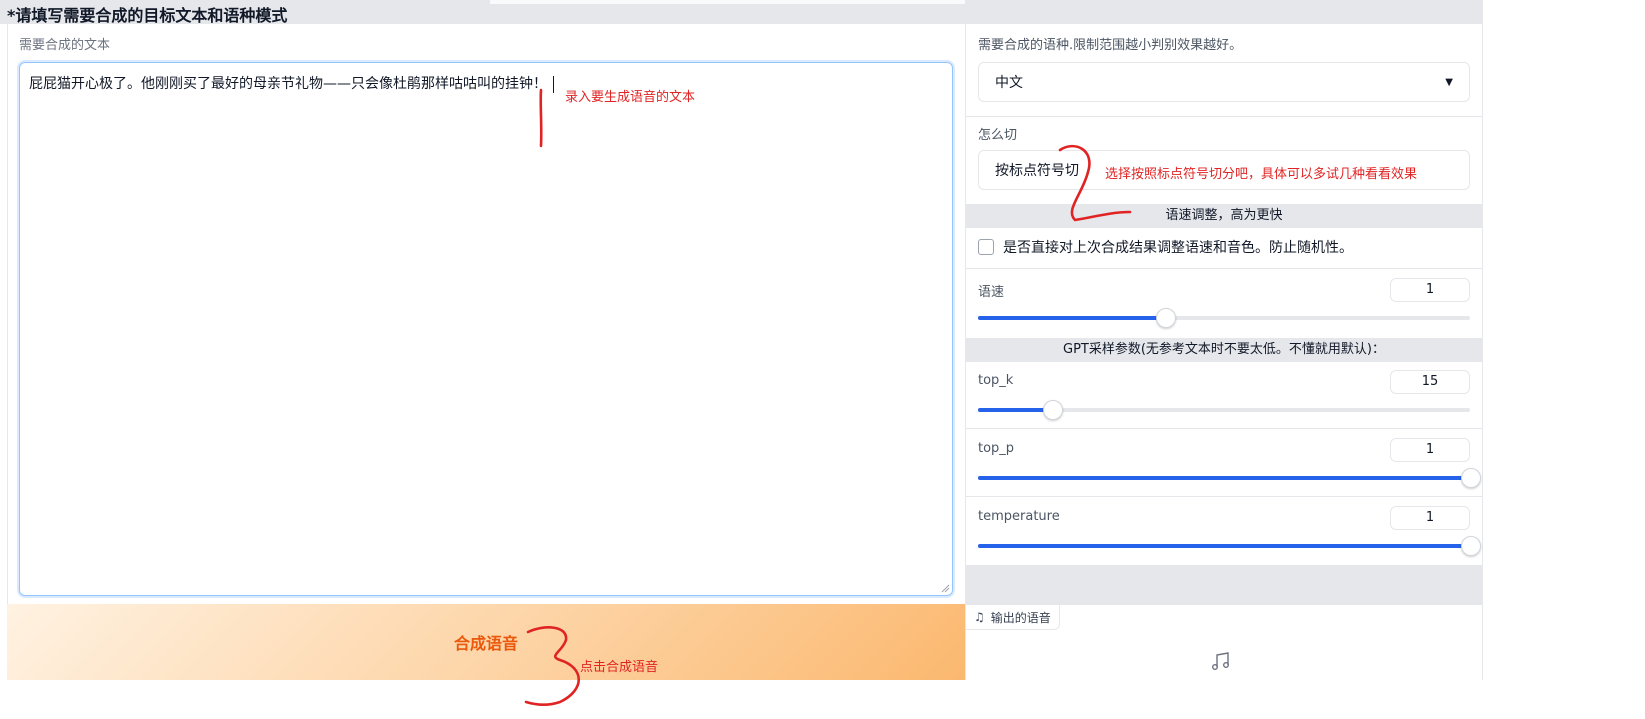  I want to click on speed-slider-handle, so click(1165, 318).